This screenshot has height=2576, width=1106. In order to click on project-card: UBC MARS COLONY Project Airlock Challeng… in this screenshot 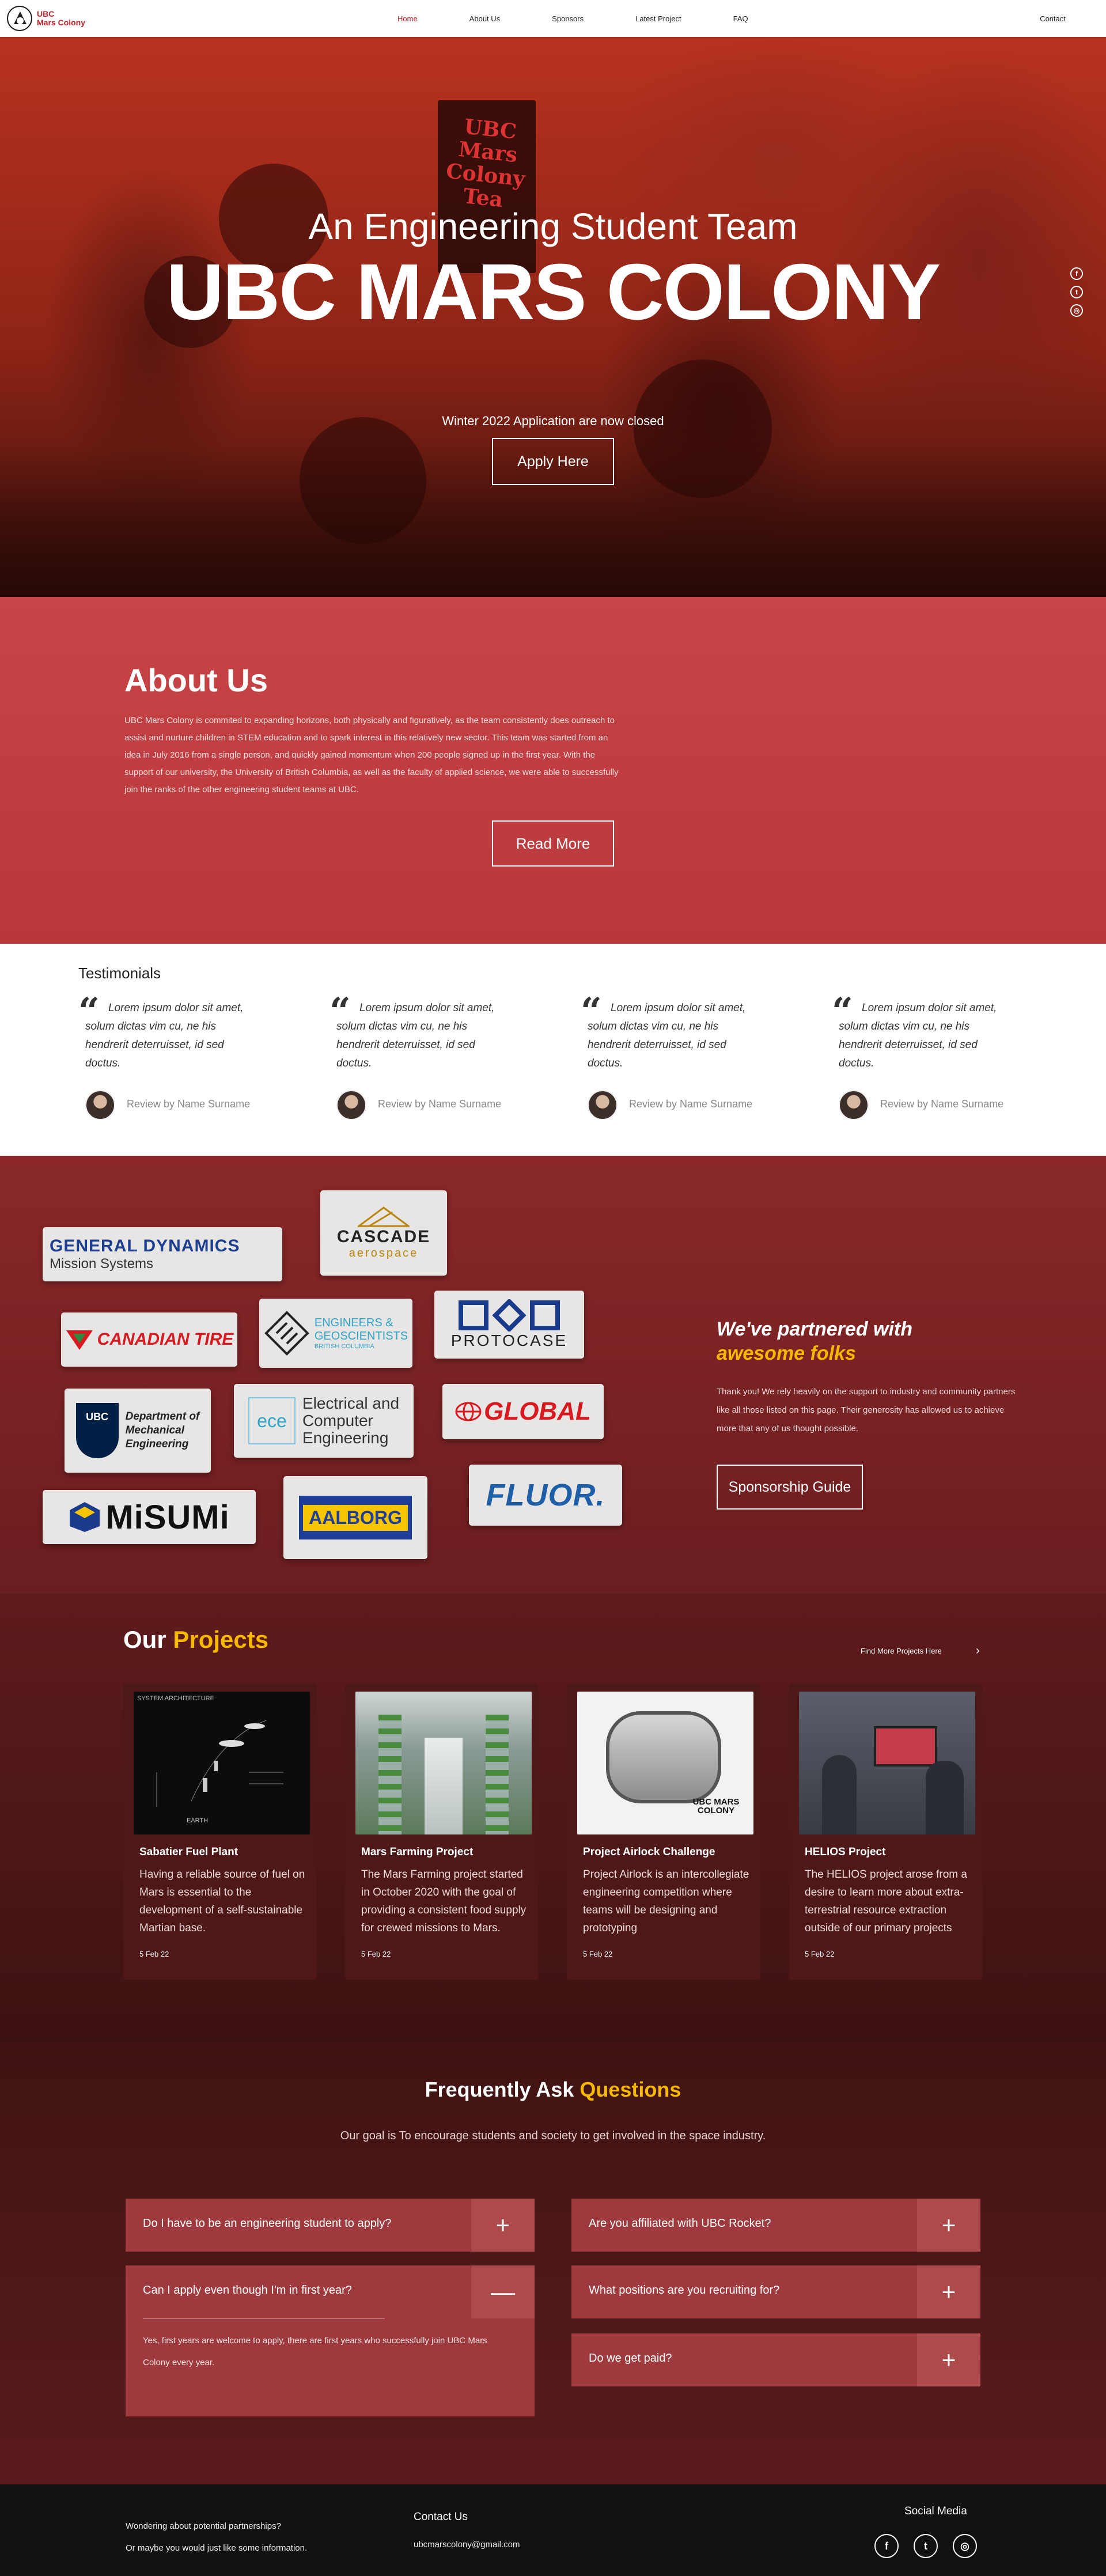, I will do `click(663, 1832)`.